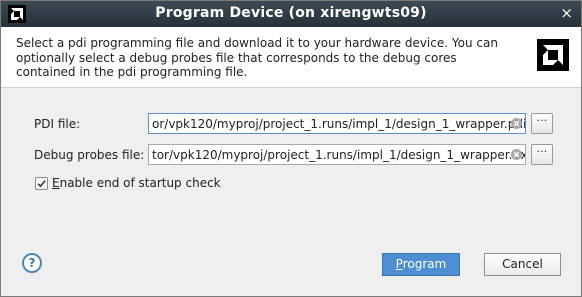  What do you see at coordinates (56, 183) in the screenshot?
I see `startup-check-mnemonic: E` at bounding box center [56, 183].